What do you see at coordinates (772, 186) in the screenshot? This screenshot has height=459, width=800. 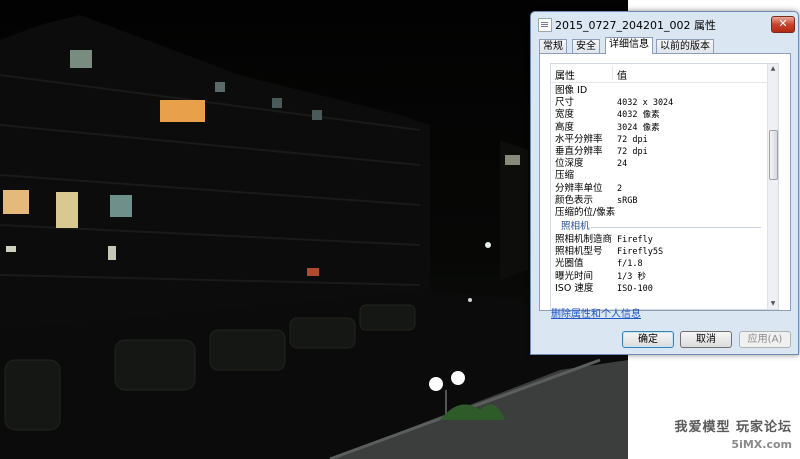 I see `vertical-scrollbar: ▲ ▼` at bounding box center [772, 186].